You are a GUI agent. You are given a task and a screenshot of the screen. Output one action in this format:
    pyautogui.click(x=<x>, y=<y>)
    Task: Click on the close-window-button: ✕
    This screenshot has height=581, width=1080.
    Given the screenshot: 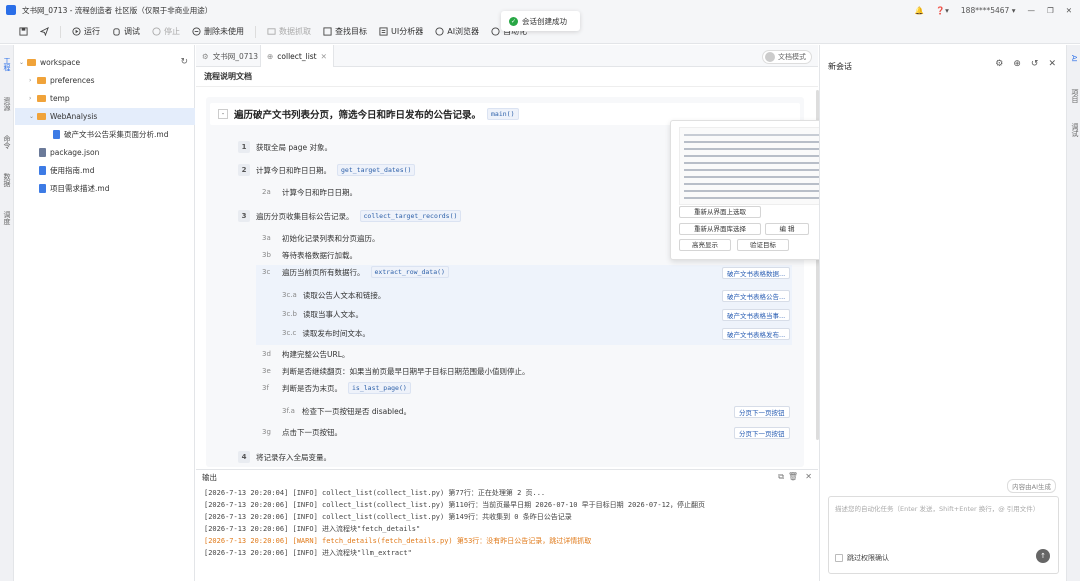 What is the action you would take?
    pyautogui.click(x=1069, y=10)
    